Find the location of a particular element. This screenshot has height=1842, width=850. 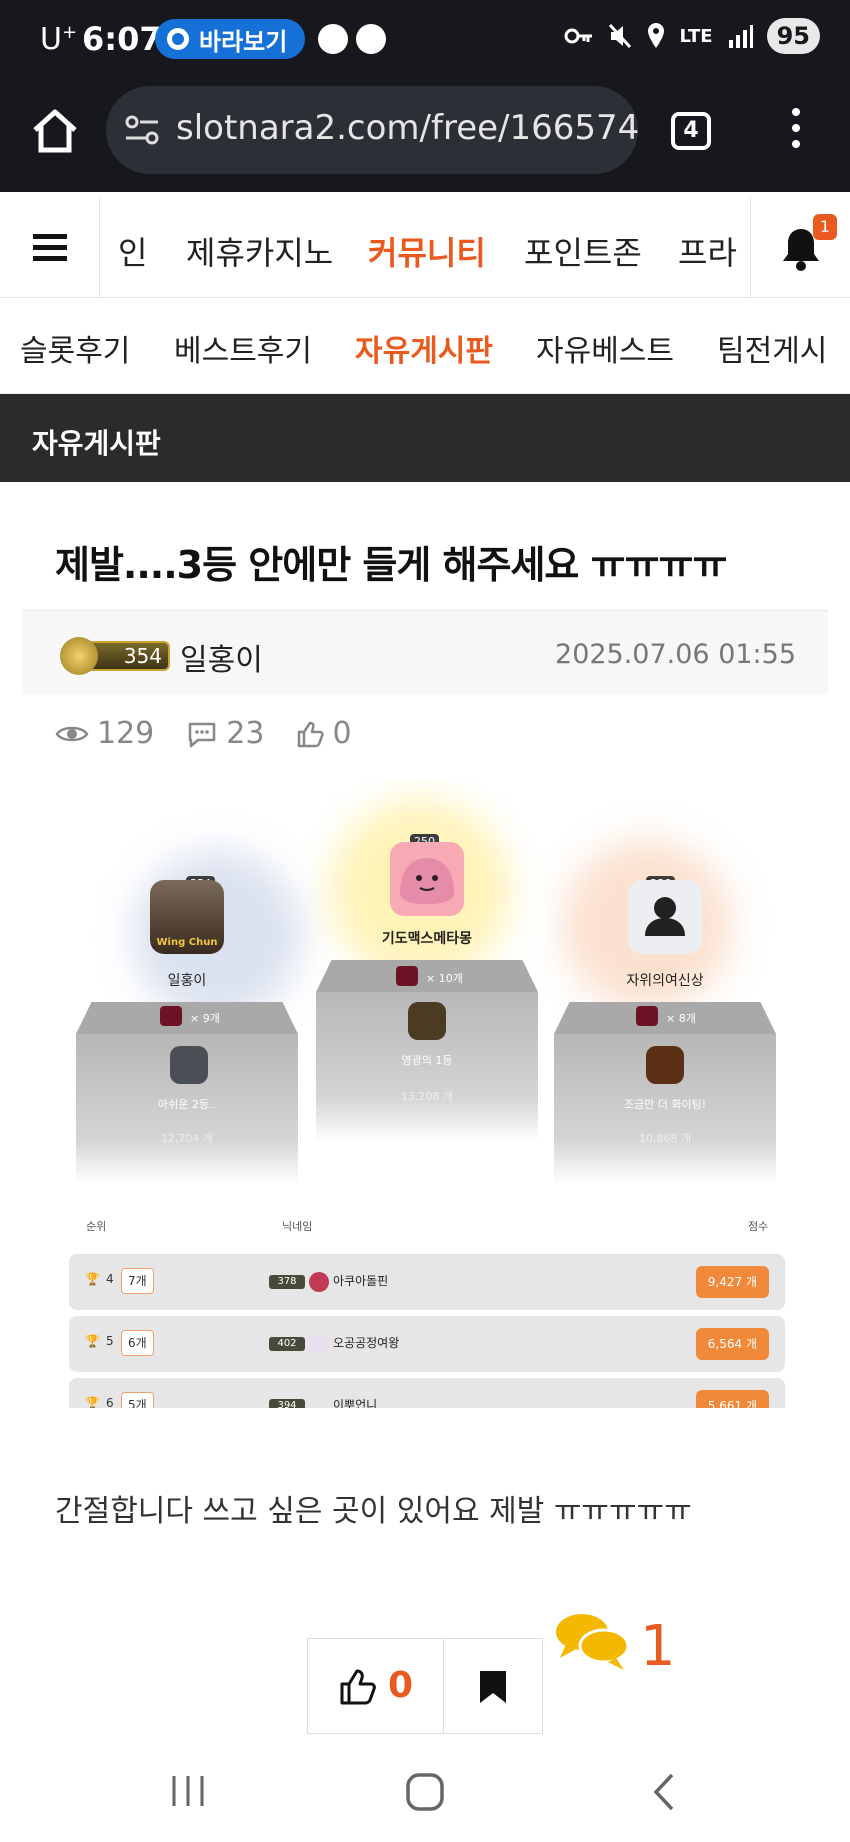

home-icon is located at coordinates (55, 131).